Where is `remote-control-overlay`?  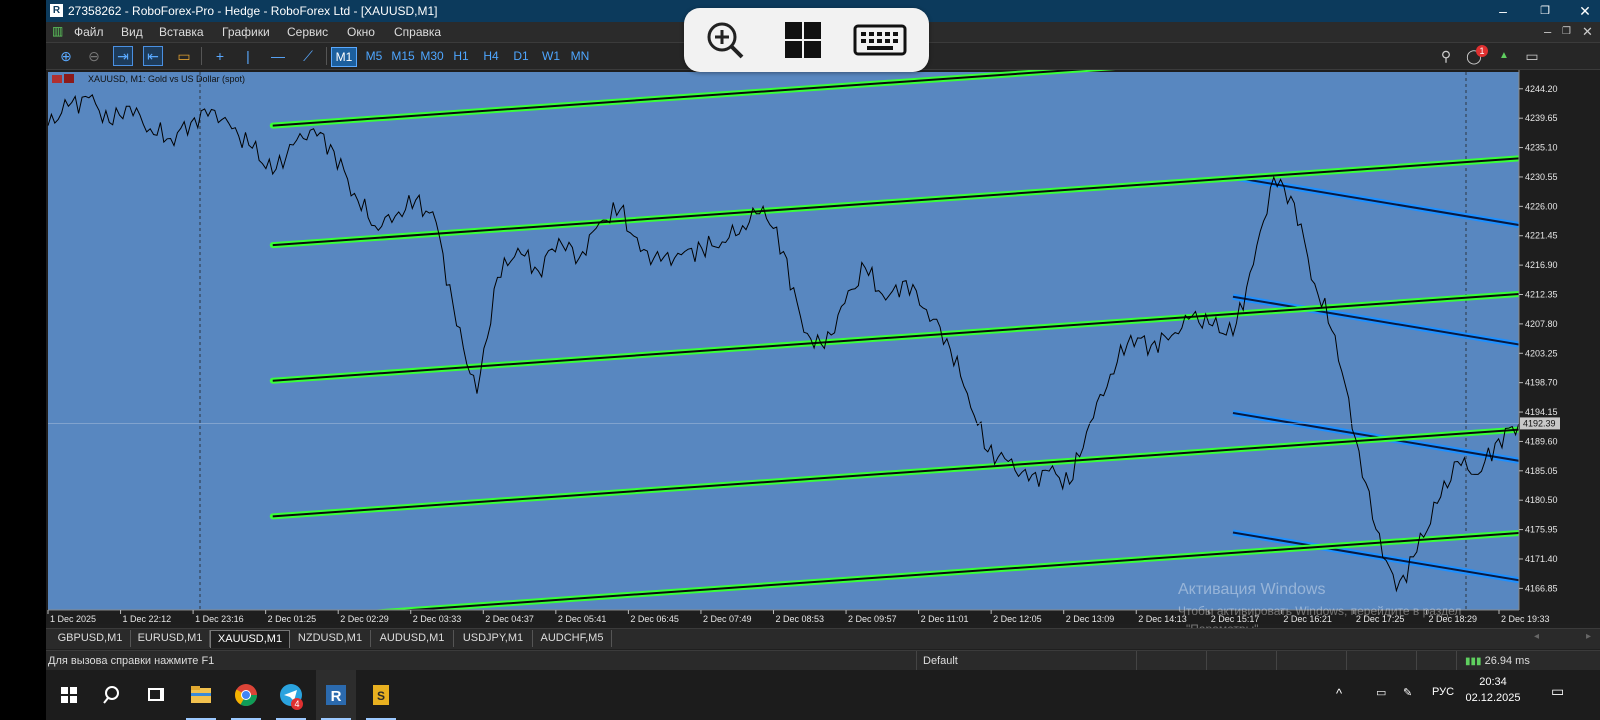 remote-control-overlay is located at coordinates (806, 40).